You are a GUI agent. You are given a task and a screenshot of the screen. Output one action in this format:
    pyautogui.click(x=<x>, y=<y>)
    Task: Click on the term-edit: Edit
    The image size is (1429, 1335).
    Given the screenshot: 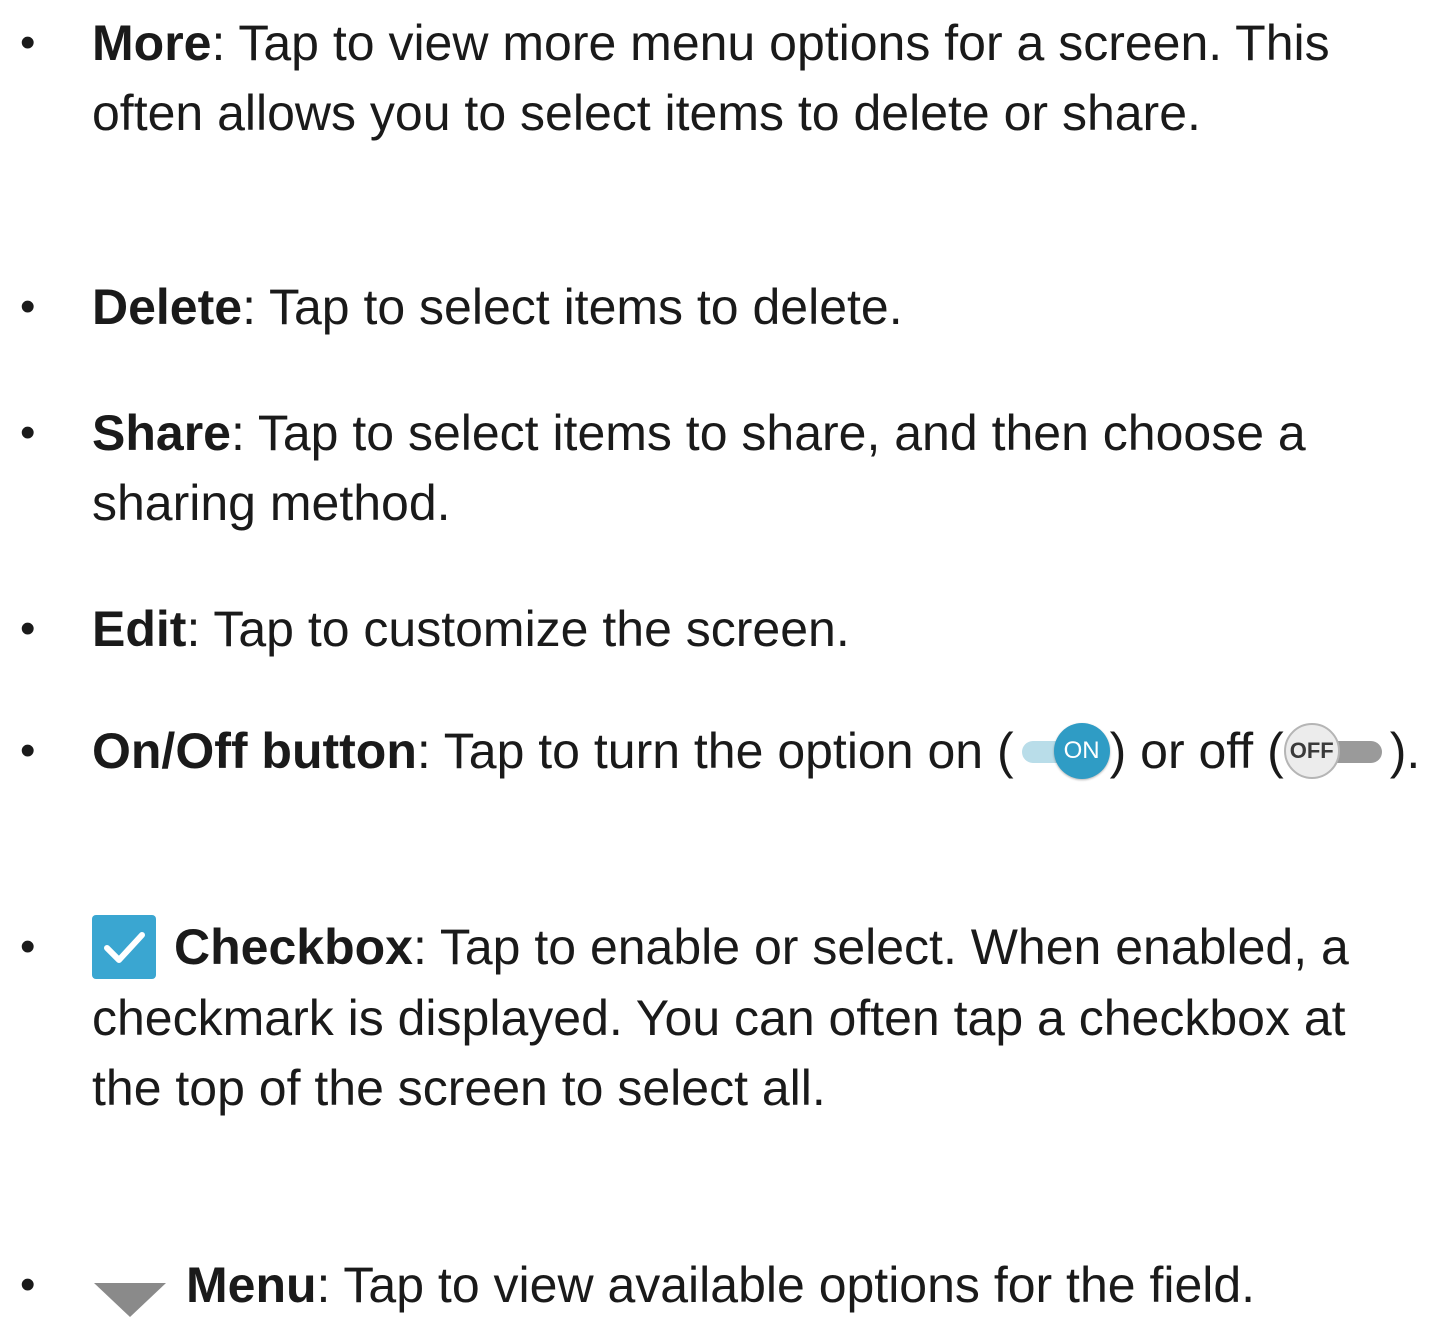 What is the action you would take?
    pyautogui.click(x=139, y=629)
    